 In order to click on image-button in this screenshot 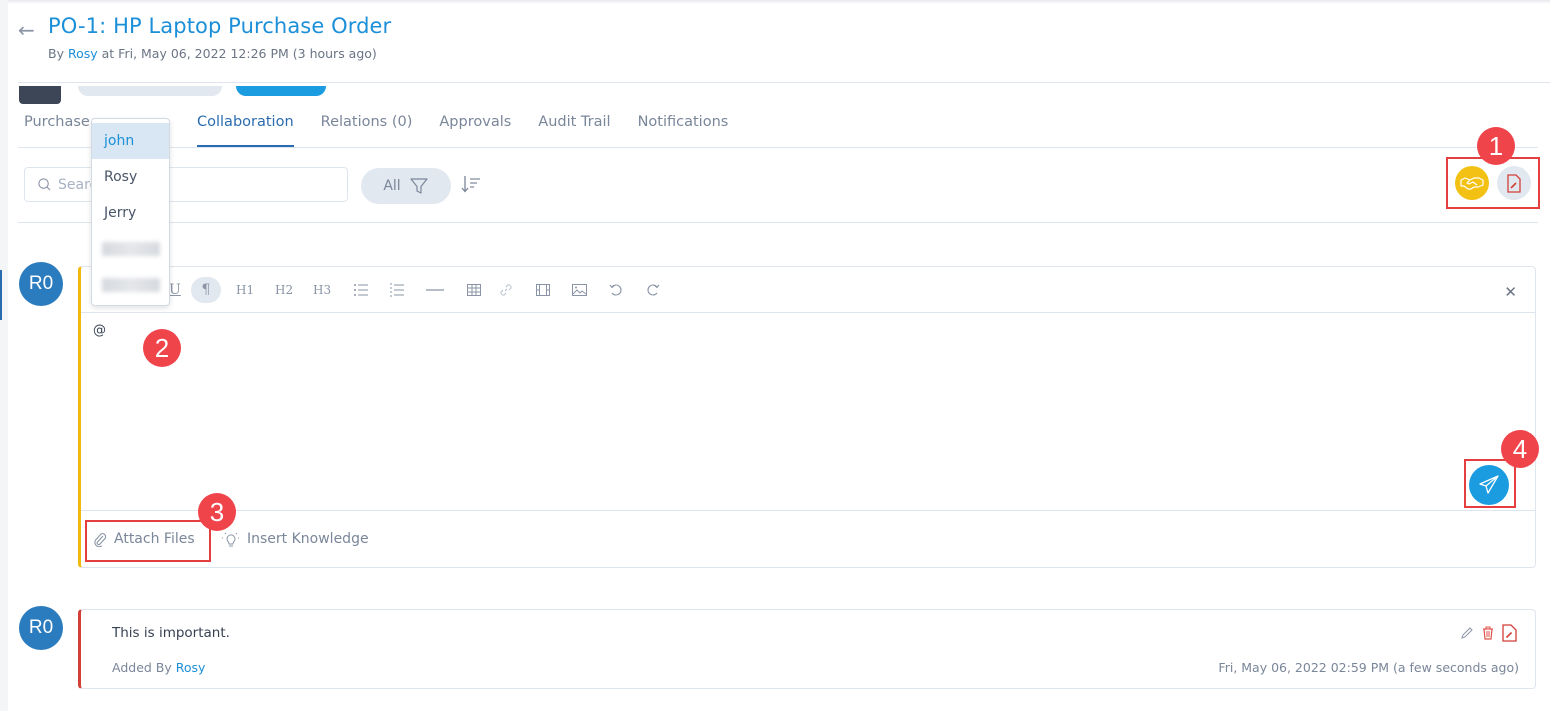, I will do `click(579, 290)`.